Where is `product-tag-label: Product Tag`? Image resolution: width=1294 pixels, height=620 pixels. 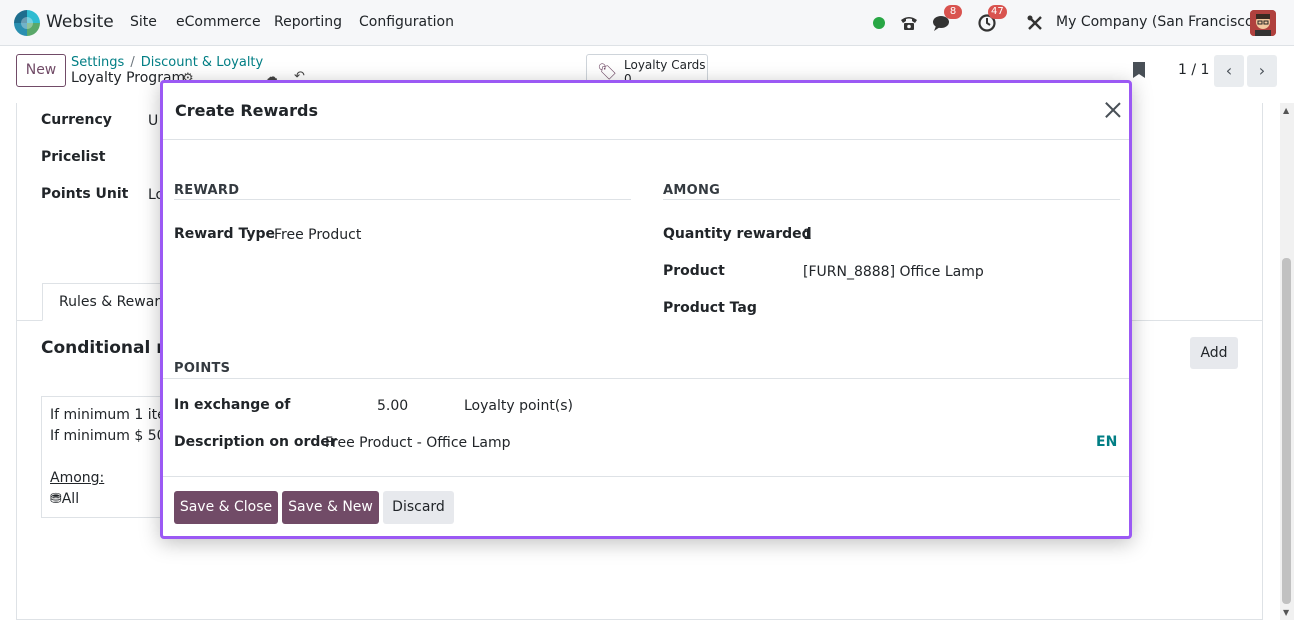
product-tag-label: Product Tag is located at coordinates (710, 308).